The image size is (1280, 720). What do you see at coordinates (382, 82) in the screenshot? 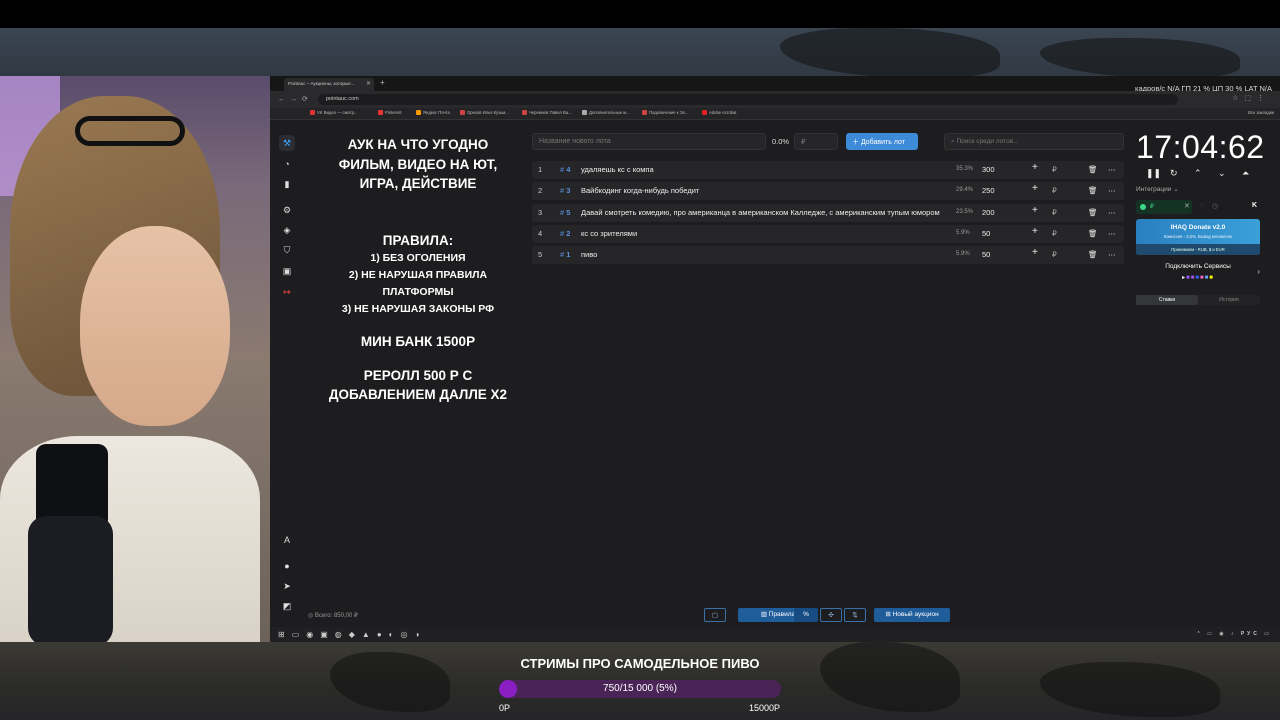
I see `new-tab-icon: +` at bounding box center [382, 82].